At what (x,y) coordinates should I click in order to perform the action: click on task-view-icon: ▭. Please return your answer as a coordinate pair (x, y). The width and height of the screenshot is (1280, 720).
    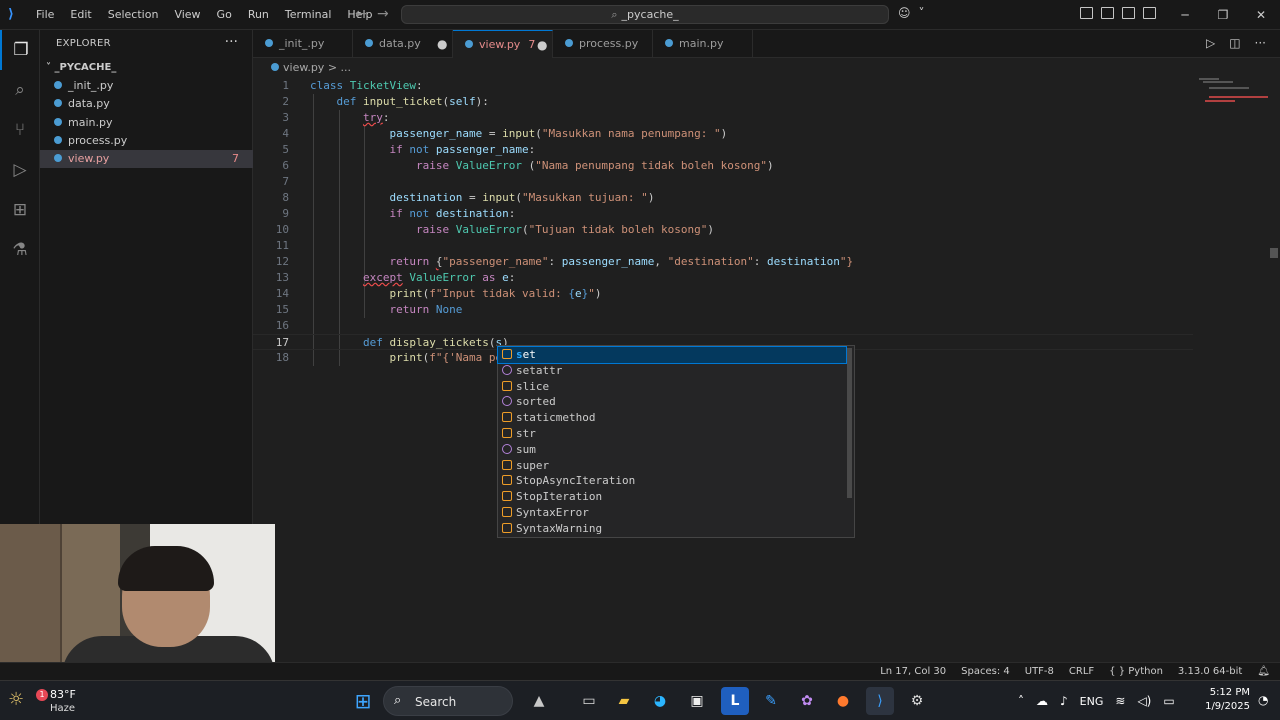
    Looking at the image, I should click on (589, 701).